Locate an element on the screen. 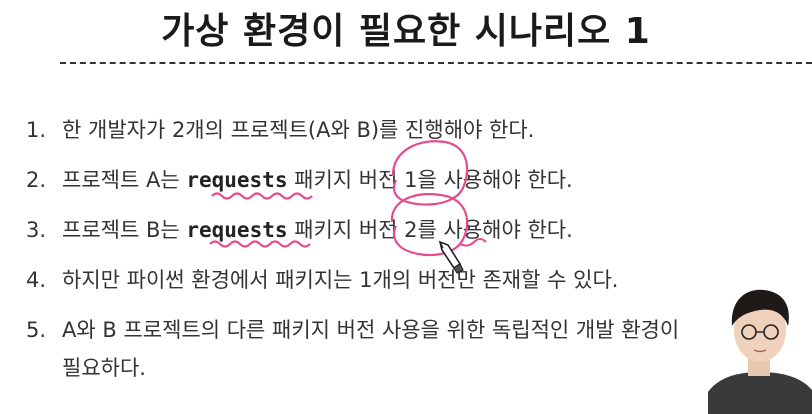 The image size is (812, 414). title-divider is located at coordinates (436, 63).